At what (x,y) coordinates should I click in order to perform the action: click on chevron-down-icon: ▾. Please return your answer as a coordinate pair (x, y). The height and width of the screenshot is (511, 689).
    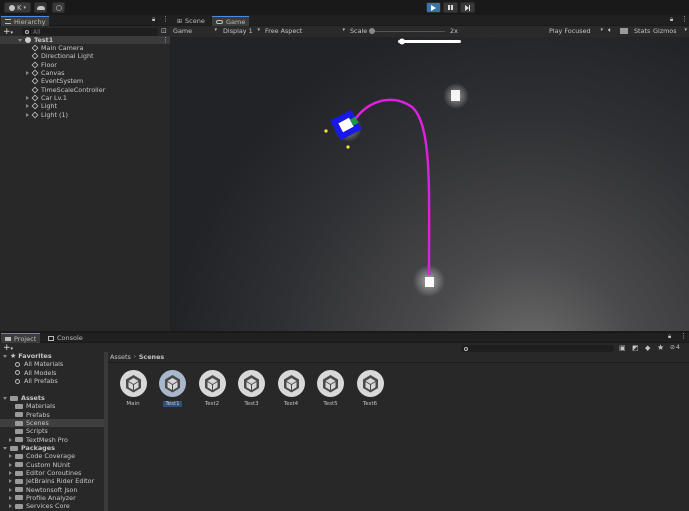
    Looking at the image, I should click on (685, 30).